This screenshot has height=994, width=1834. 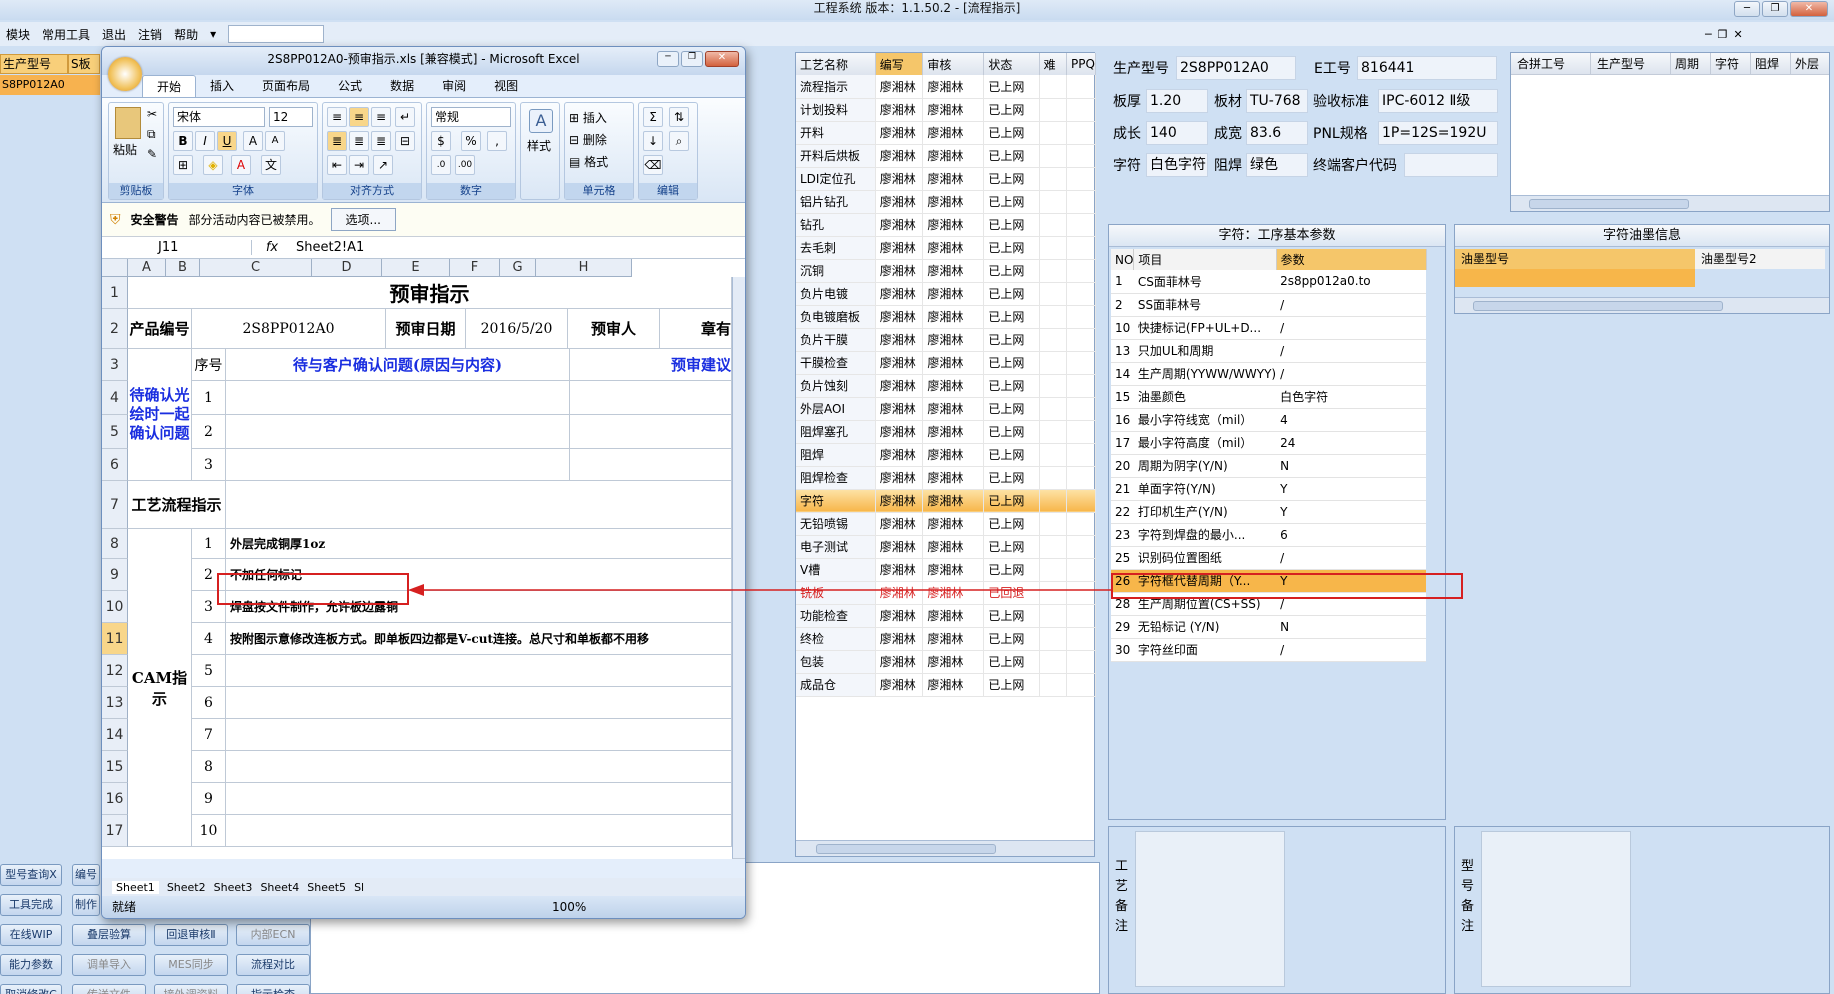 What do you see at coordinates (416, 590) in the screenshot?
I see `annotation-arrow-head` at bounding box center [416, 590].